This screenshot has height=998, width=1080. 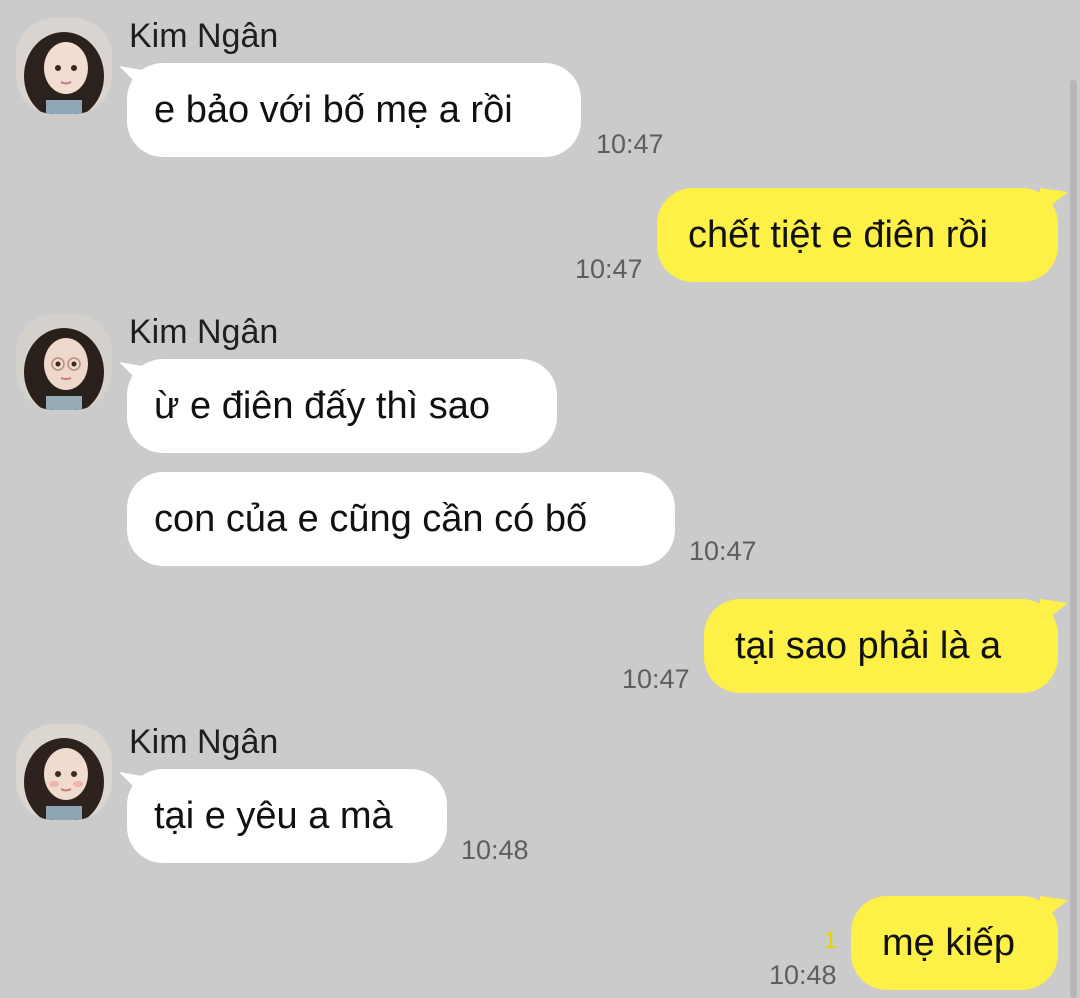 What do you see at coordinates (342, 406) in the screenshot?
I see `message-bubble-incoming: ừ e điên đấy thì sao` at bounding box center [342, 406].